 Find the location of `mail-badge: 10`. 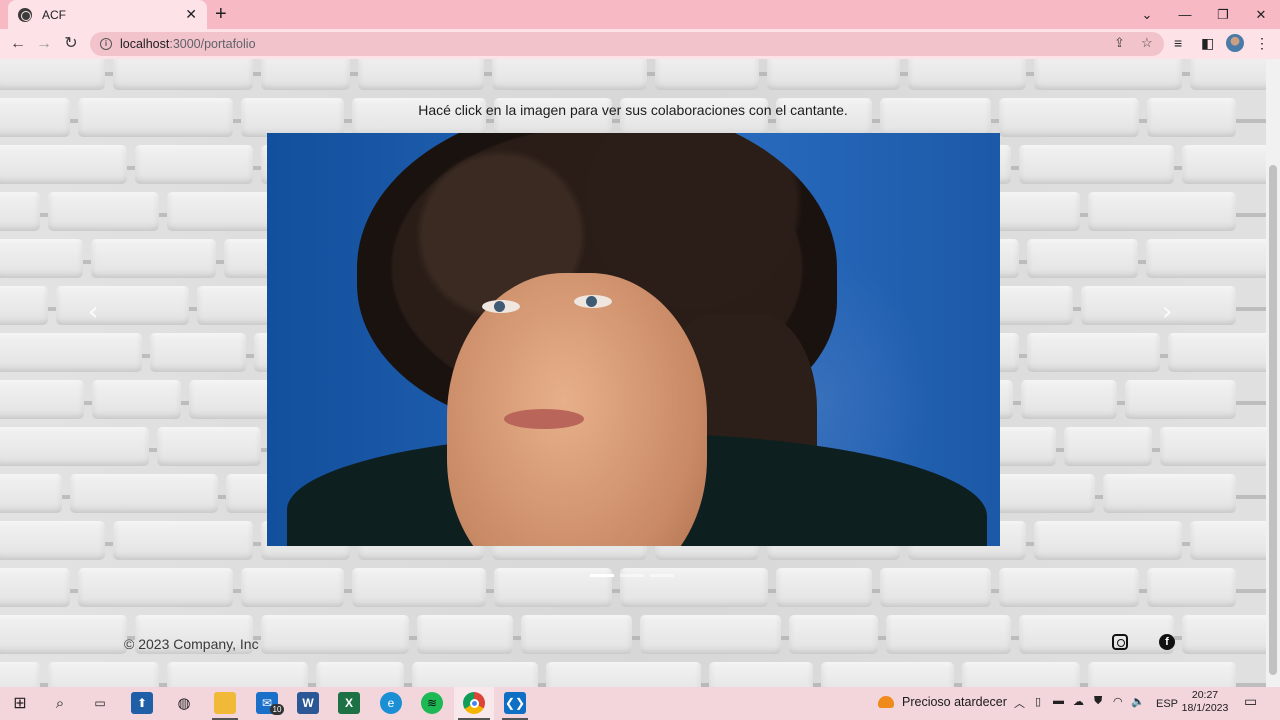

mail-badge: 10 is located at coordinates (277, 709).